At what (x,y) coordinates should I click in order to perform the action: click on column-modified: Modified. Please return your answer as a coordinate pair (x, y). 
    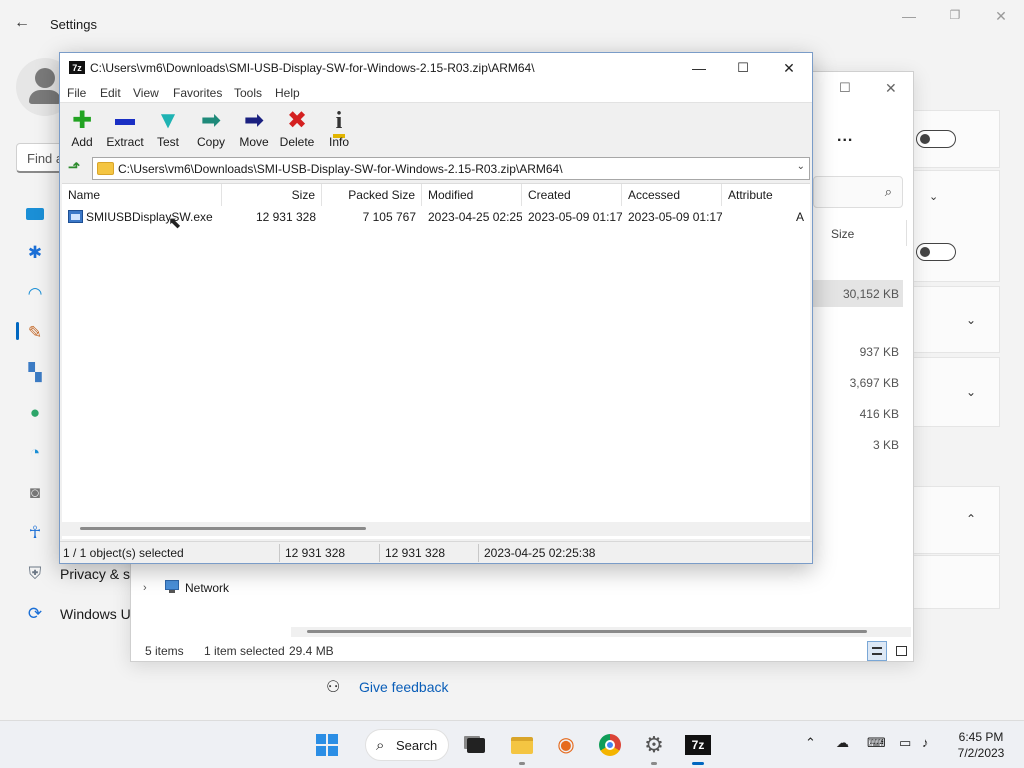
    Looking at the image, I should click on (472, 195).